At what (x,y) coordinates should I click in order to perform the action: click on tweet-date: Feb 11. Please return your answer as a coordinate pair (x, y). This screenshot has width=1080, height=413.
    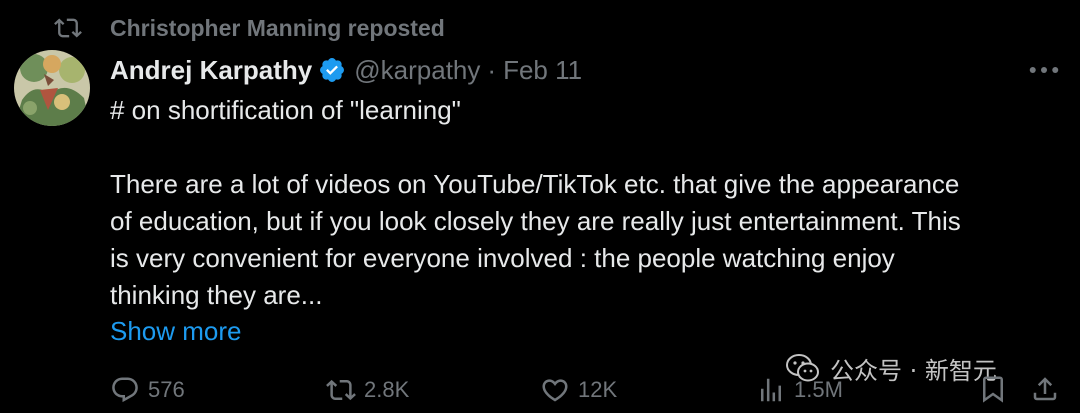
    Looking at the image, I should click on (542, 70).